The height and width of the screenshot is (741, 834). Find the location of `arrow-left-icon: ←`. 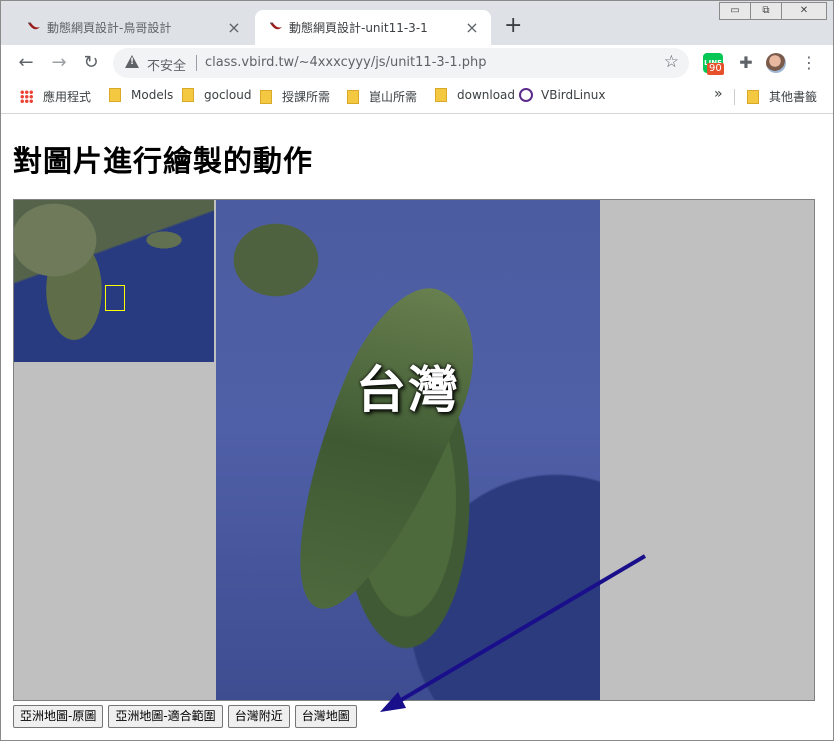

arrow-left-icon: ← is located at coordinates (26, 63).